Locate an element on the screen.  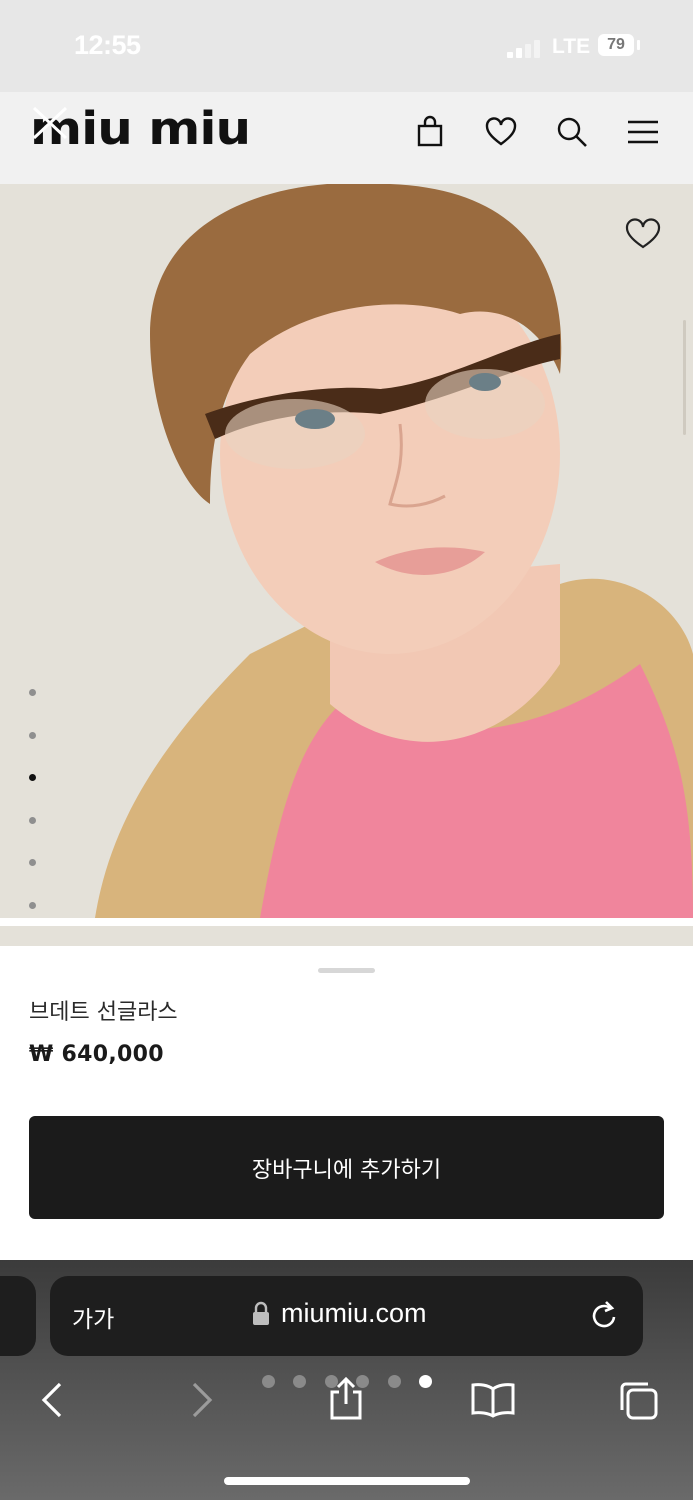
battery-icon: 79 is located at coordinates (616, 45).